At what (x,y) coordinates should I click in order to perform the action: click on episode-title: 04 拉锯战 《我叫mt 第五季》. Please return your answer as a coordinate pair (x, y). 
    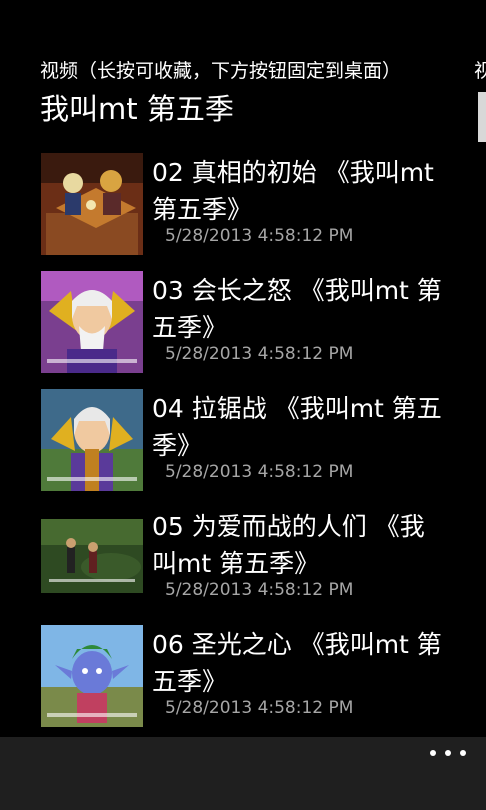
    Looking at the image, I should click on (297, 427).